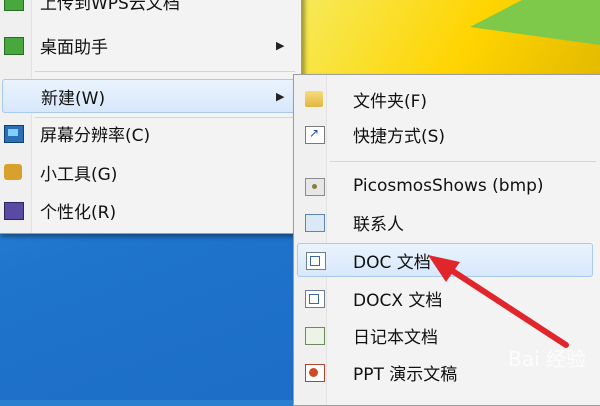 The image size is (600, 406). Describe the element at coordinates (498, 301) in the screenshot. I see `red-arrow-annotation` at that location.